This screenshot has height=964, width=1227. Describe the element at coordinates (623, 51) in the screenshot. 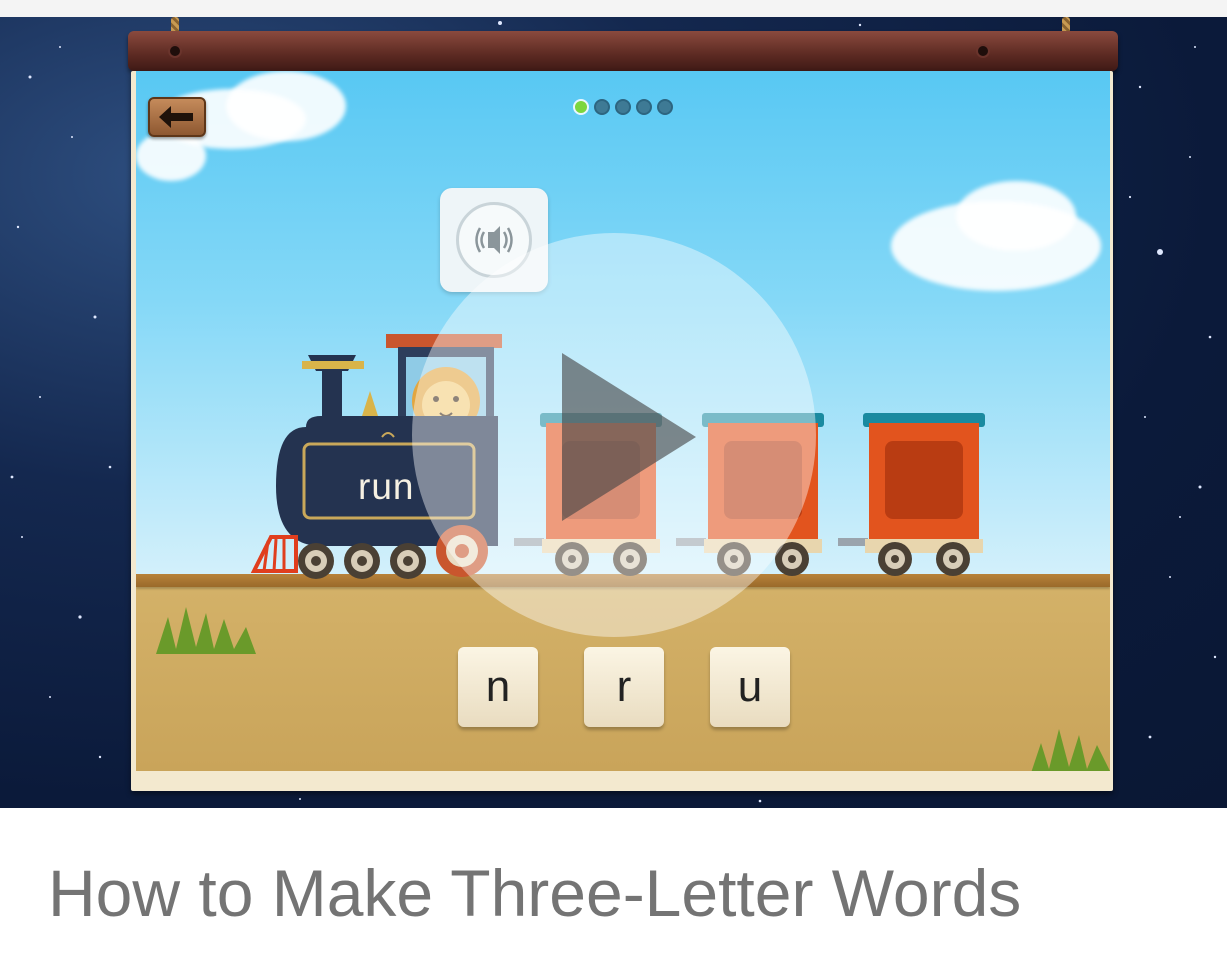

I see `hanging-rod` at that location.